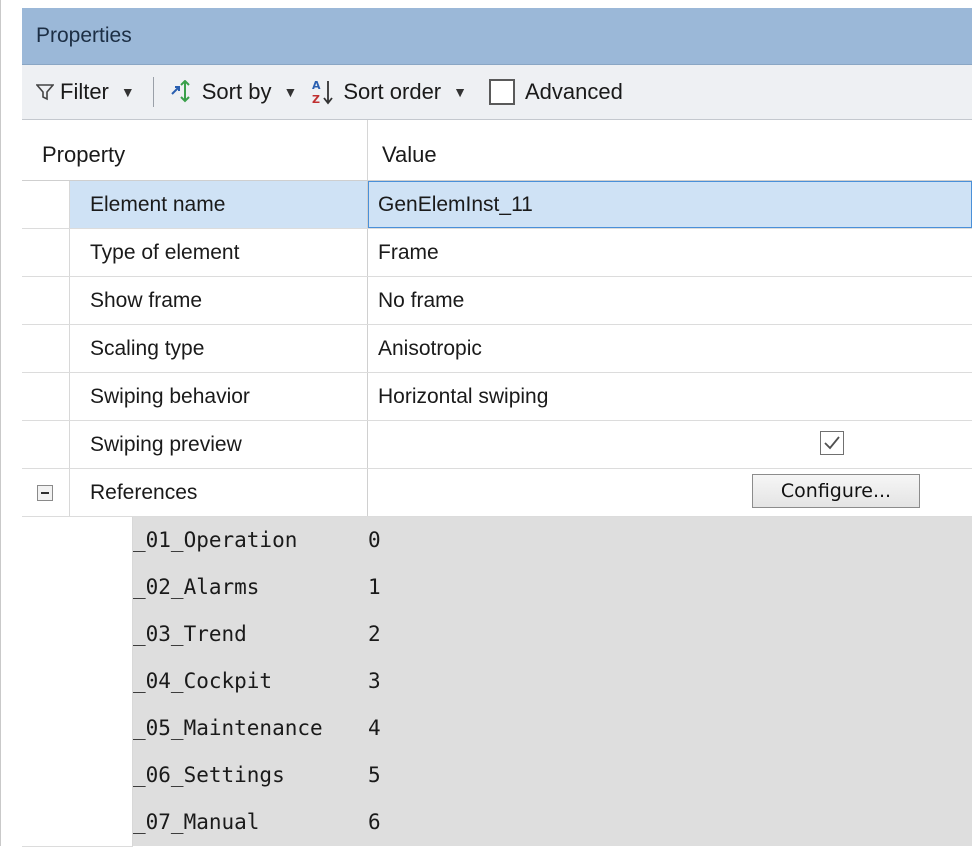  I want to click on property-name: Type of element, so click(219, 252).